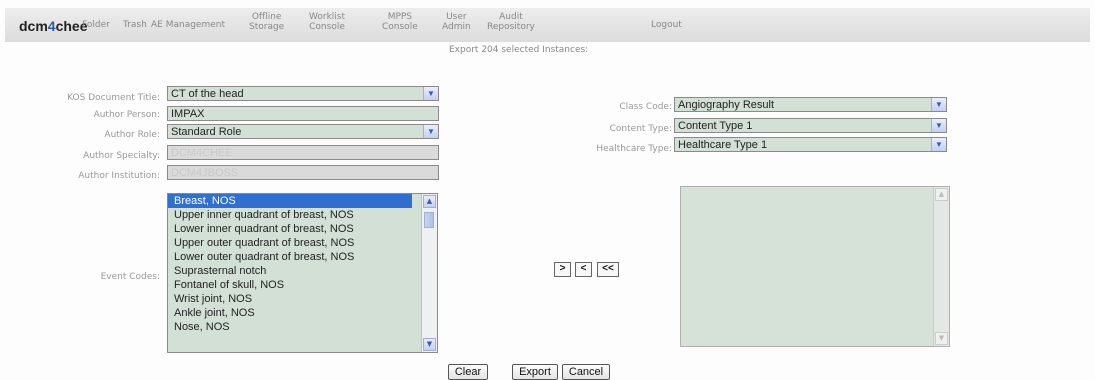 Image resolution: width=1095 pixels, height=380 pixels. I want to click on cancel-button: Cancel, so click(586, 372).